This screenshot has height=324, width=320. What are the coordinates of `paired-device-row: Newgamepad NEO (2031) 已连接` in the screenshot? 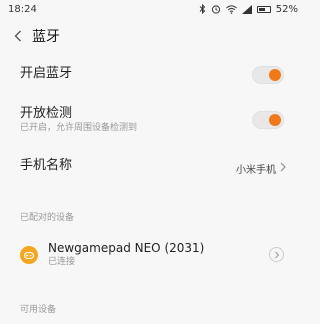 It's located at (152, 256).